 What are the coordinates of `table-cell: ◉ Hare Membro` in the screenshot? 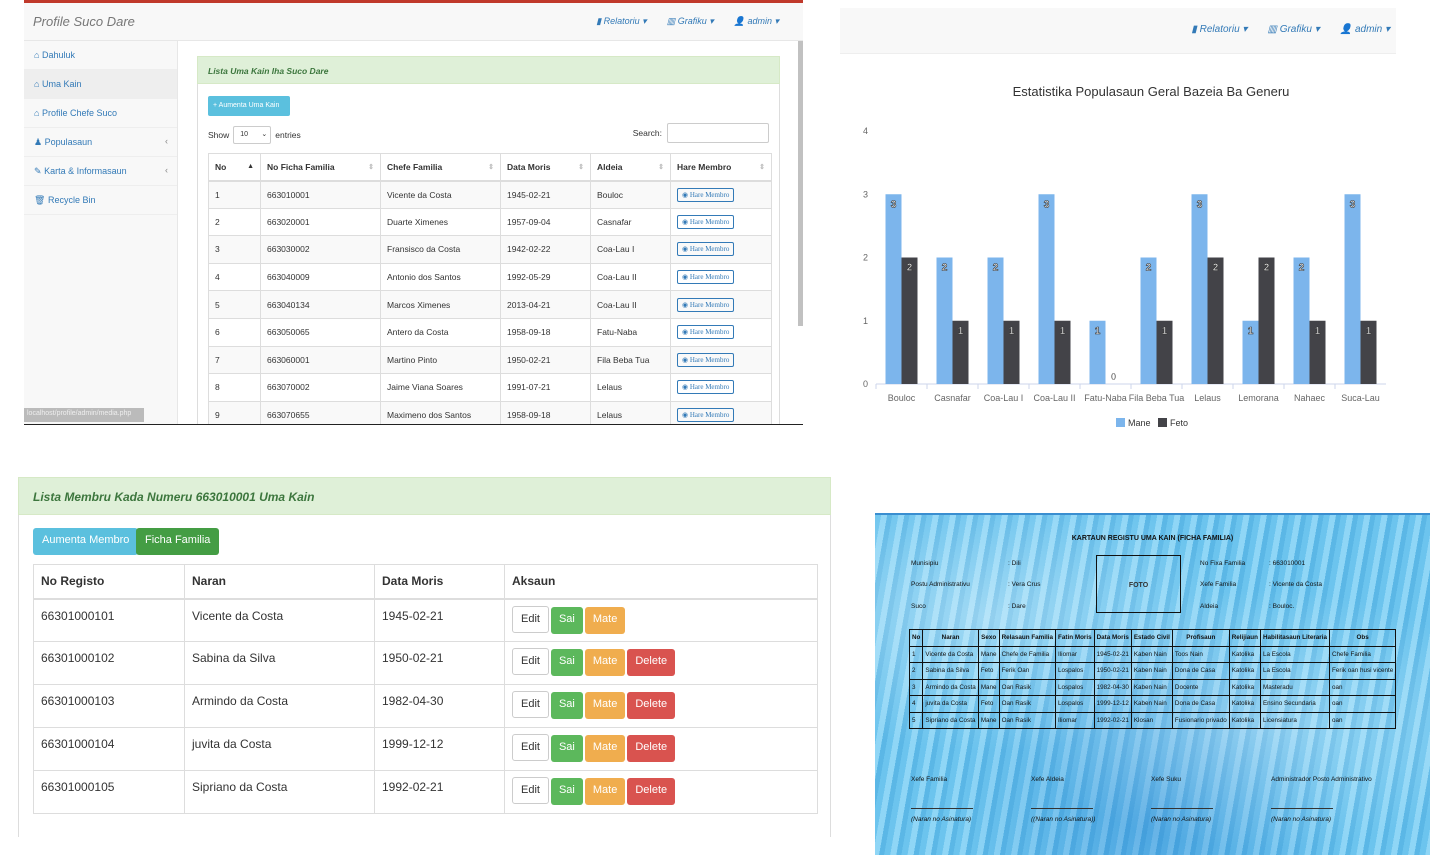 It's located at (721, 277).